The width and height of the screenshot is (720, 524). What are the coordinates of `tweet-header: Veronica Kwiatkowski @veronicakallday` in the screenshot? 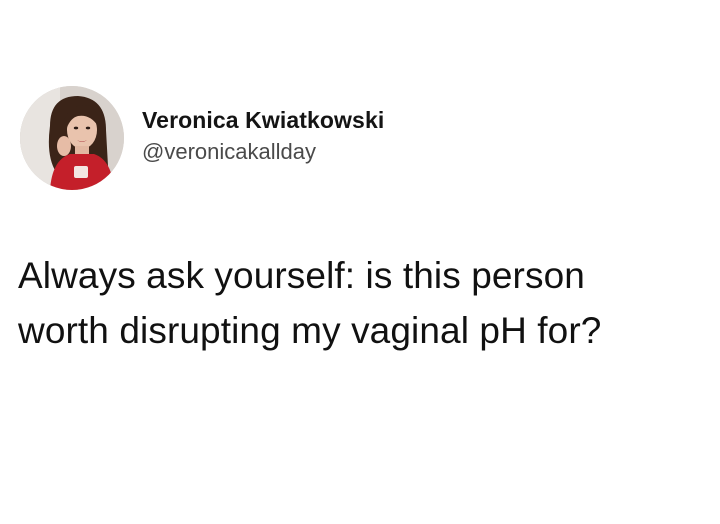 It's located at (202, 138).